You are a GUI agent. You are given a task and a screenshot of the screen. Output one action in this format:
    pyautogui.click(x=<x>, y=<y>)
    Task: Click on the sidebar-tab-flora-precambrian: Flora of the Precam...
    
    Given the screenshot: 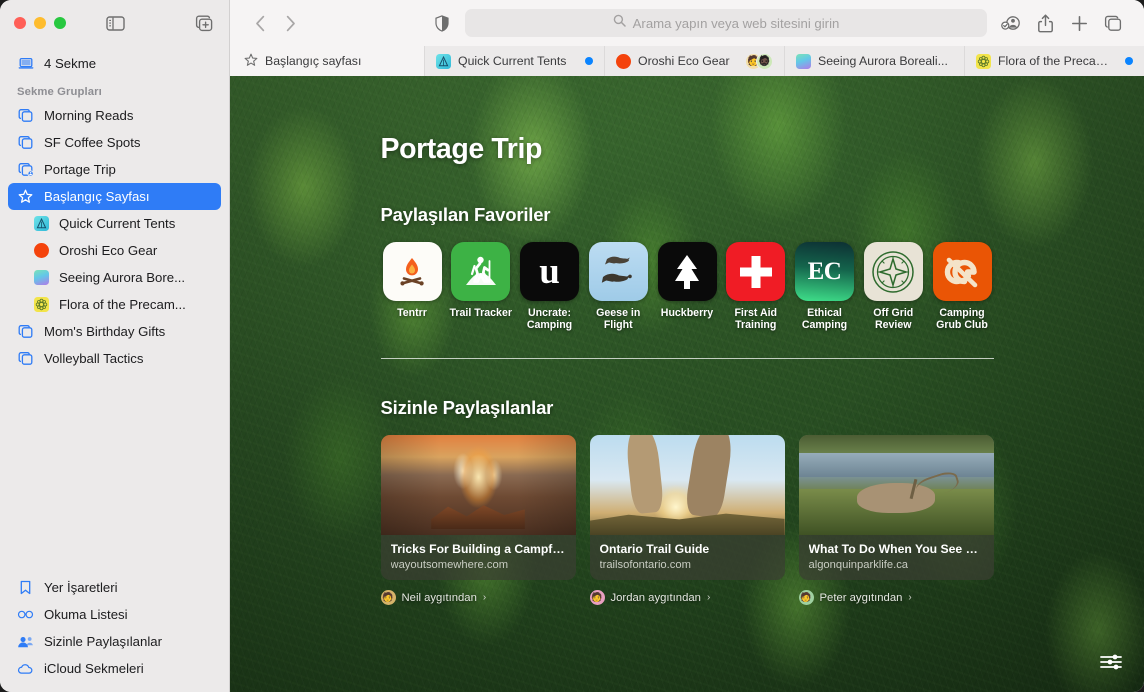 What is the action you would take?
    pyautogui.click(x=114, y=304)
    